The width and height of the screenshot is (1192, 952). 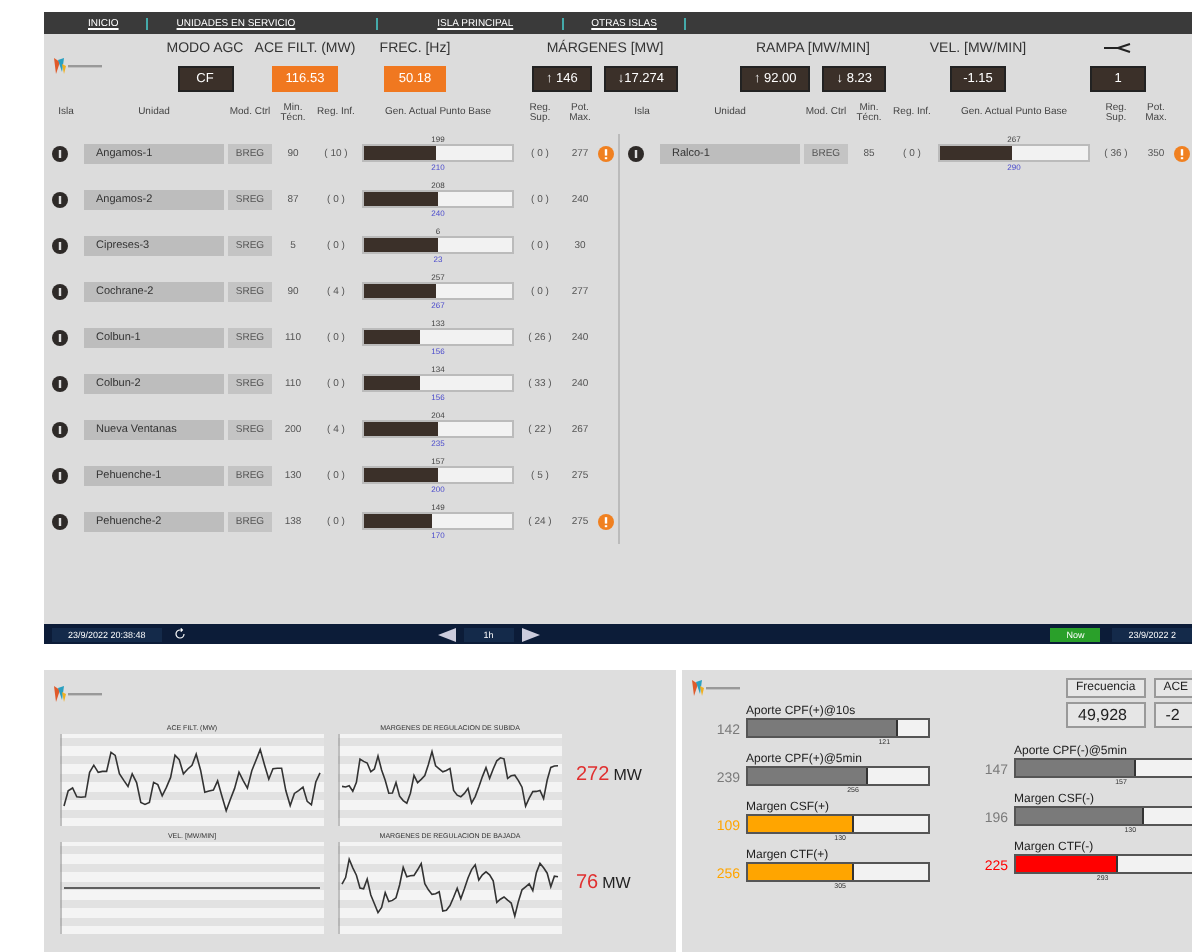 I want to click on reading-value: 76, so click(x=587, y=882).